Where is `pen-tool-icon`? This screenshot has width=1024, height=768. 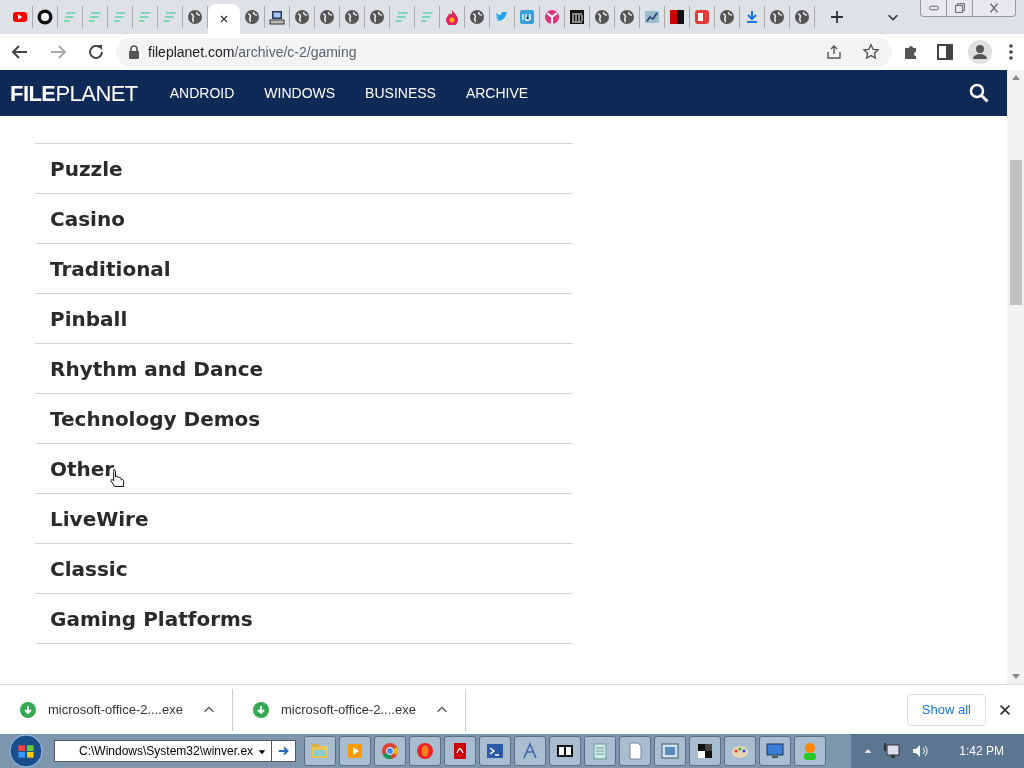
pen-tool-icon is located at coordinates (530, 751).